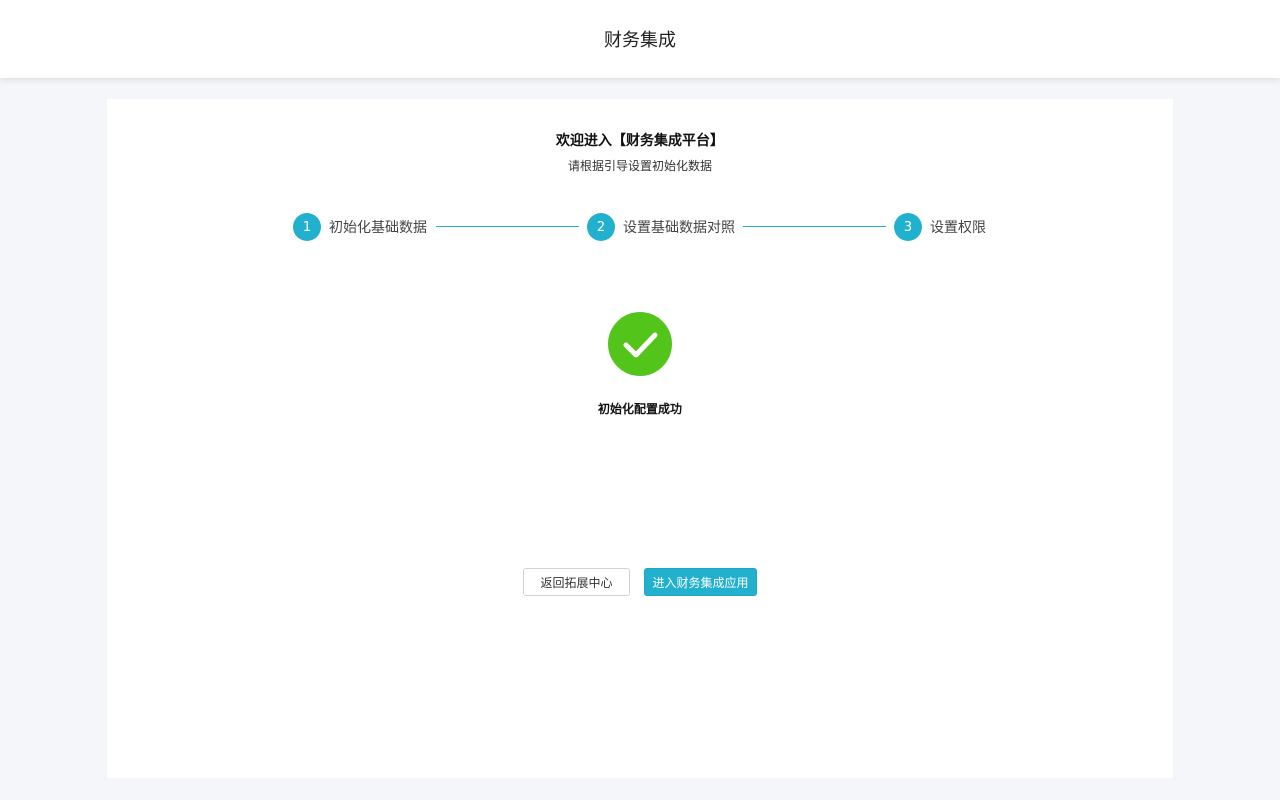  Describe the element at coordinates (679, 228) in the screenshot. I see `step-label-2: 设置基础数据对照` at that location.